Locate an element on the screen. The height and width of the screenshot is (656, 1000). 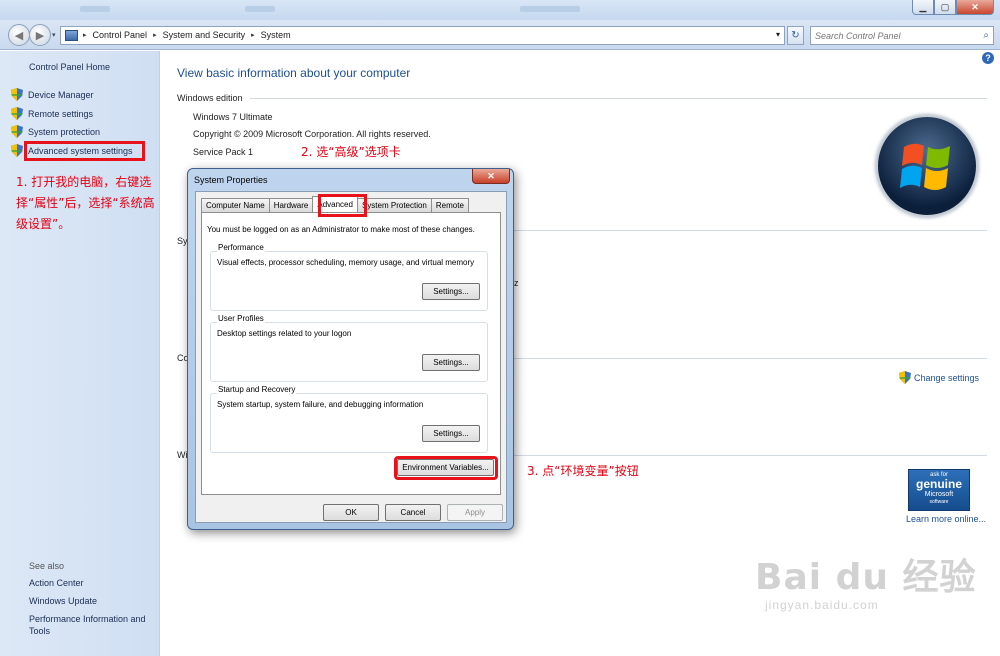
search-input is located at coordinates (895, 35).